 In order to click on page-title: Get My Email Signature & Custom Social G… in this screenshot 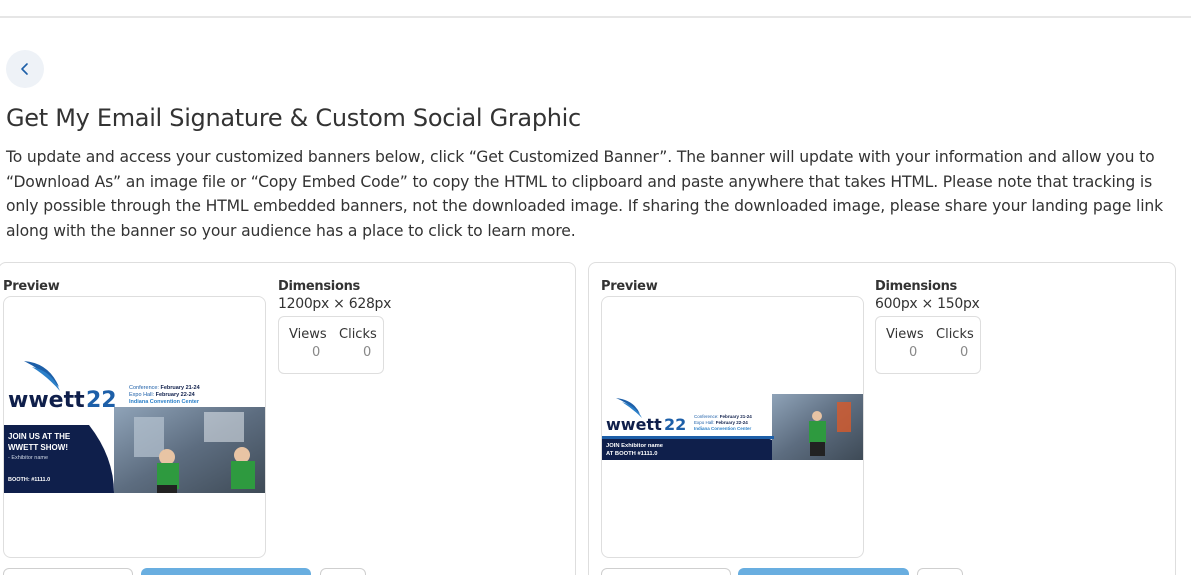, I will do `click(293, 118)`.